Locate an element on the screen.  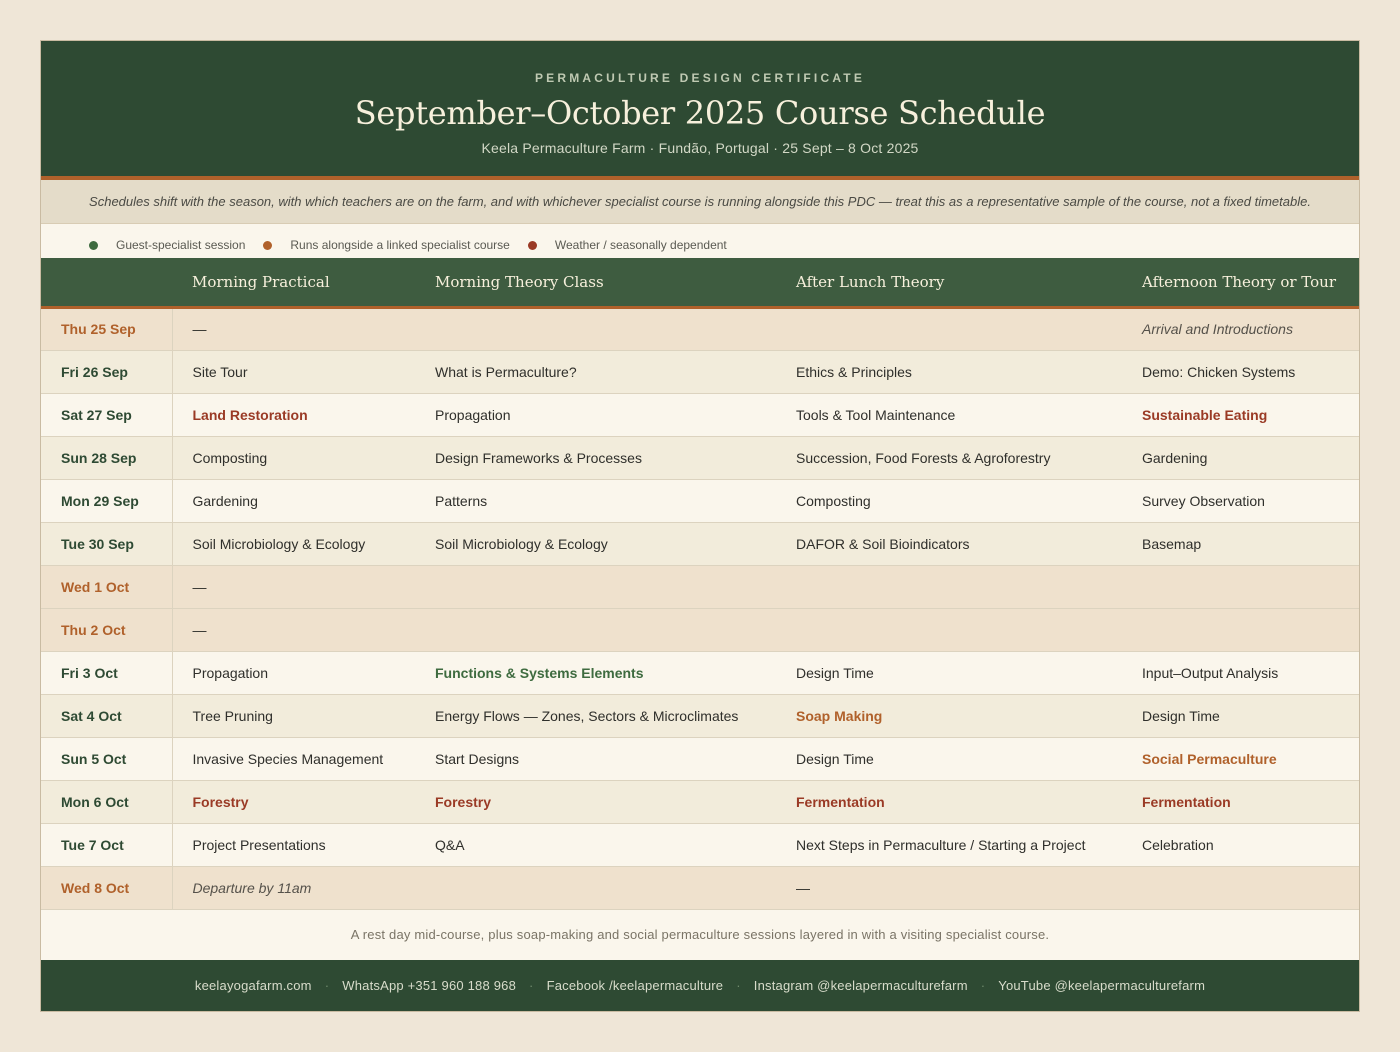
session-cell: Demo: Chicken Systems is located at coordinates (1219, 371).